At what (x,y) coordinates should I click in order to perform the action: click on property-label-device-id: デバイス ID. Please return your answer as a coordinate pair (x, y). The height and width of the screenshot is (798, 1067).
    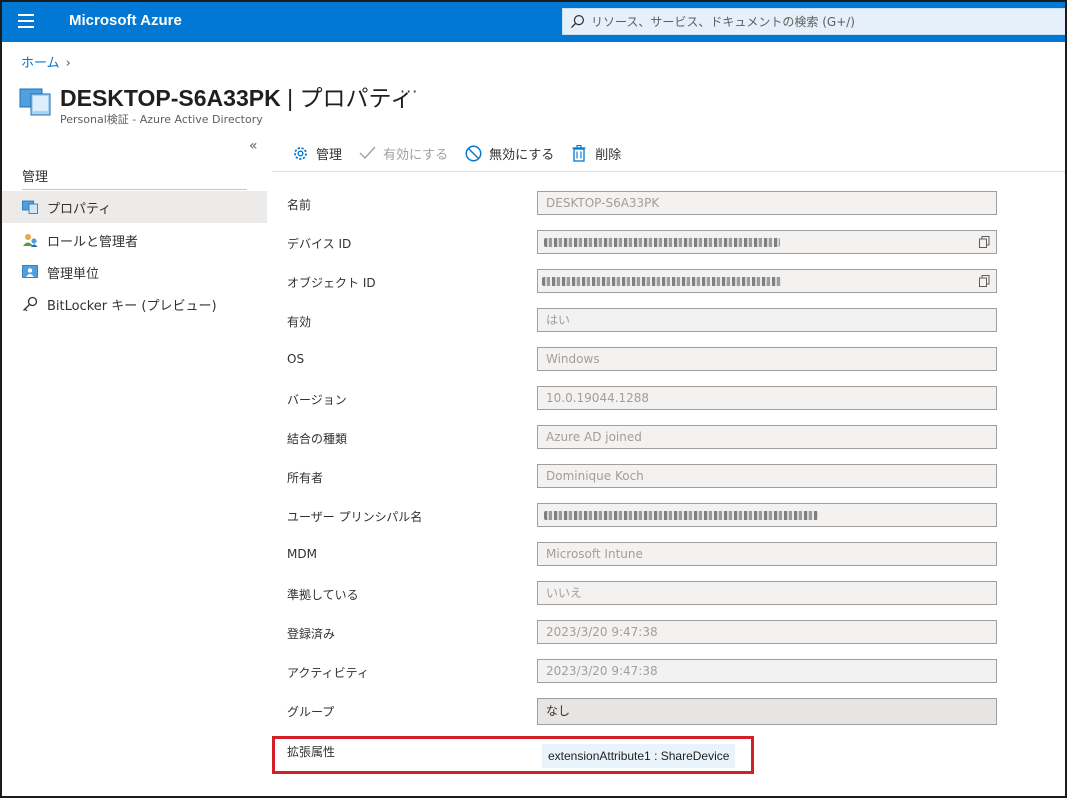
    Looking at the image, I should click on (319, 244).